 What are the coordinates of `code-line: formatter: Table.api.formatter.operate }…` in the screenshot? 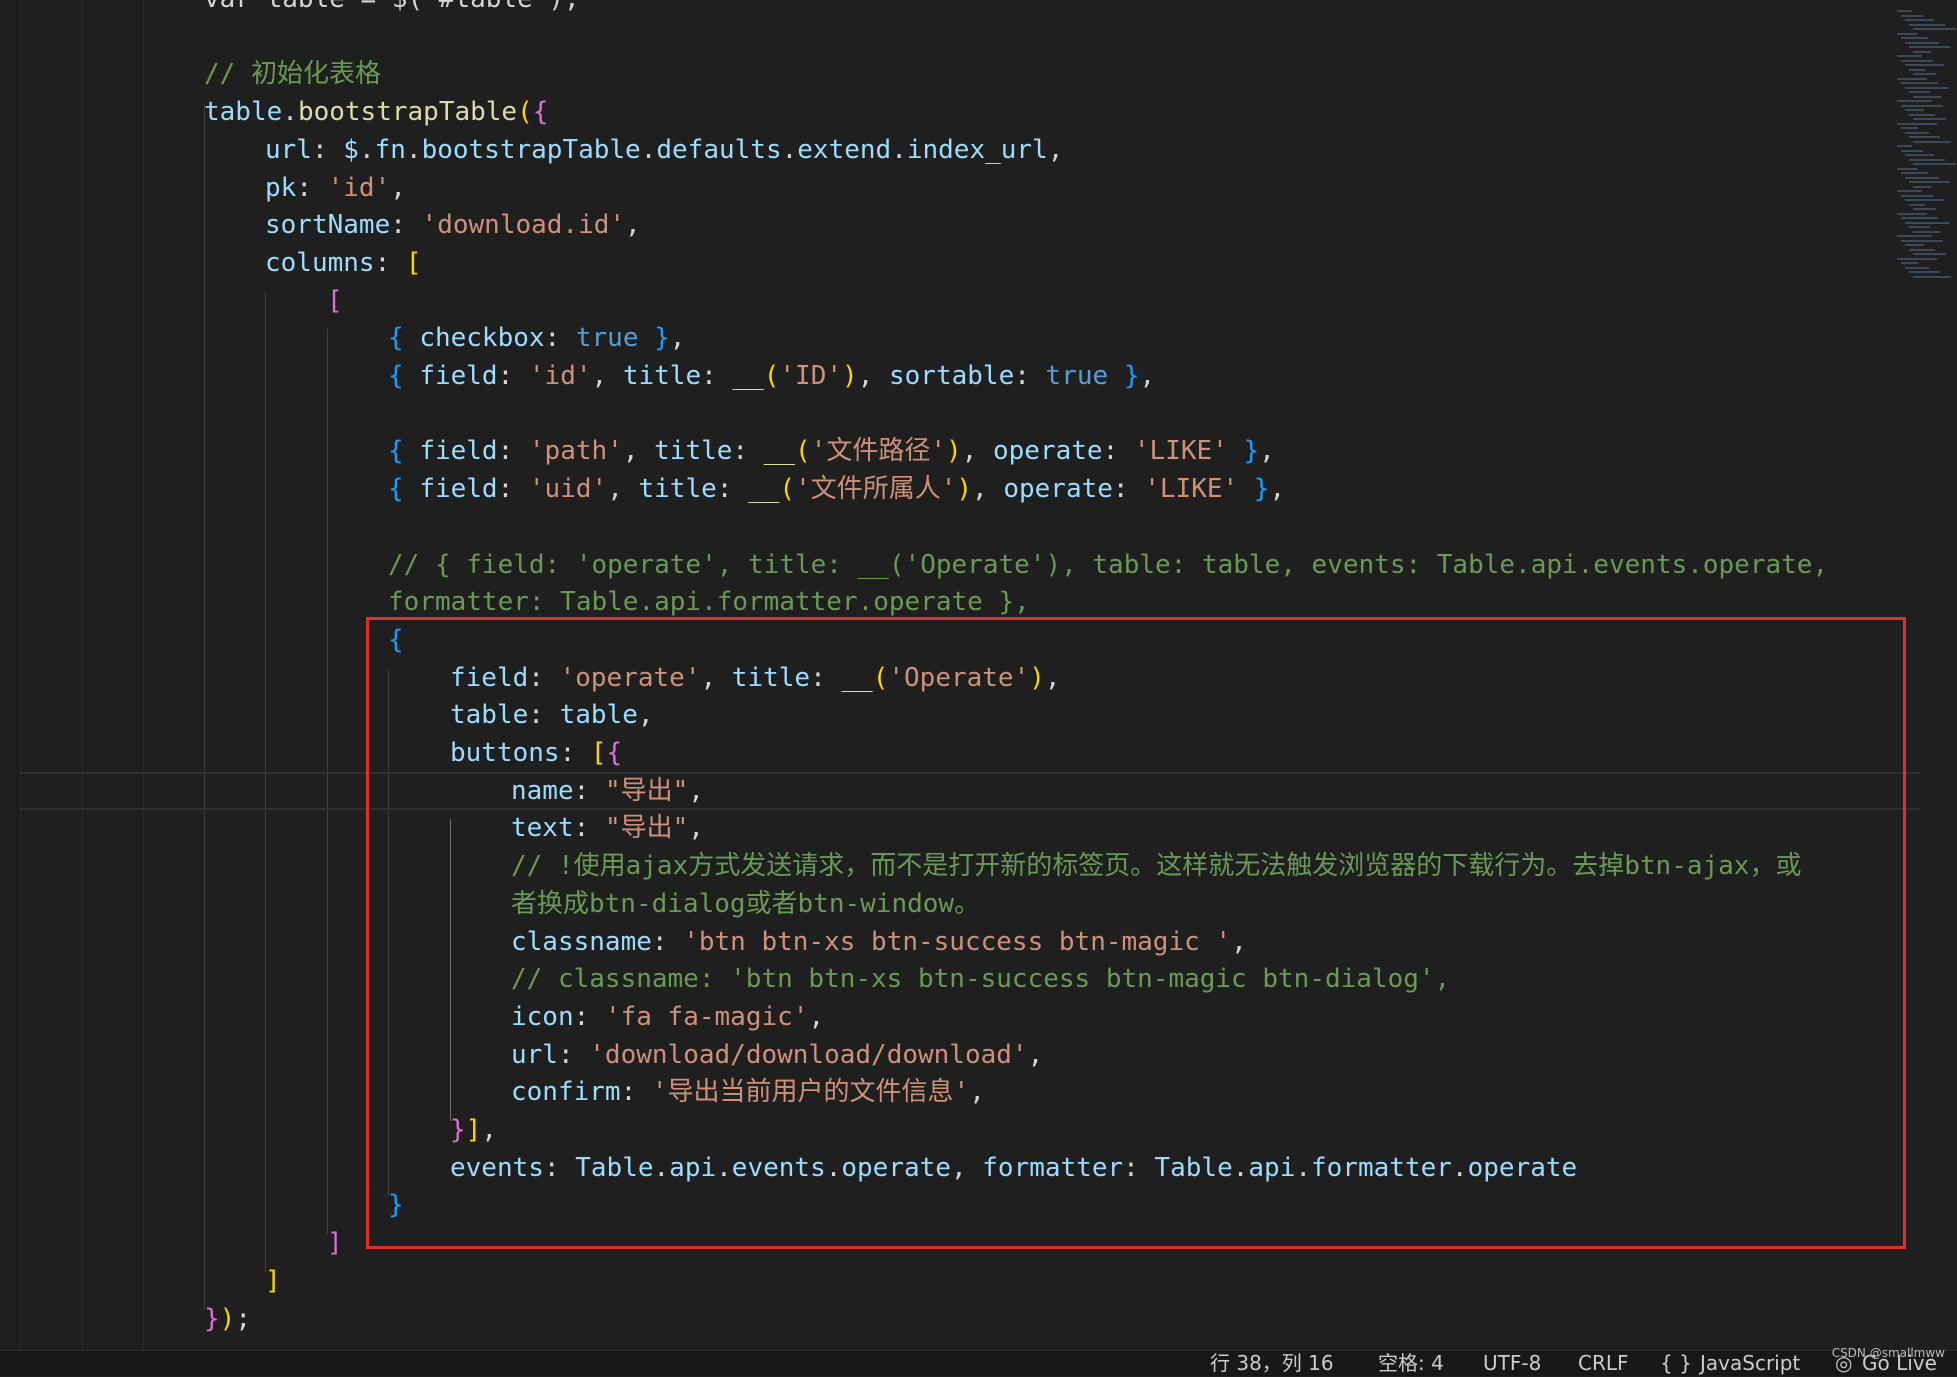 It's located at (709, 602).